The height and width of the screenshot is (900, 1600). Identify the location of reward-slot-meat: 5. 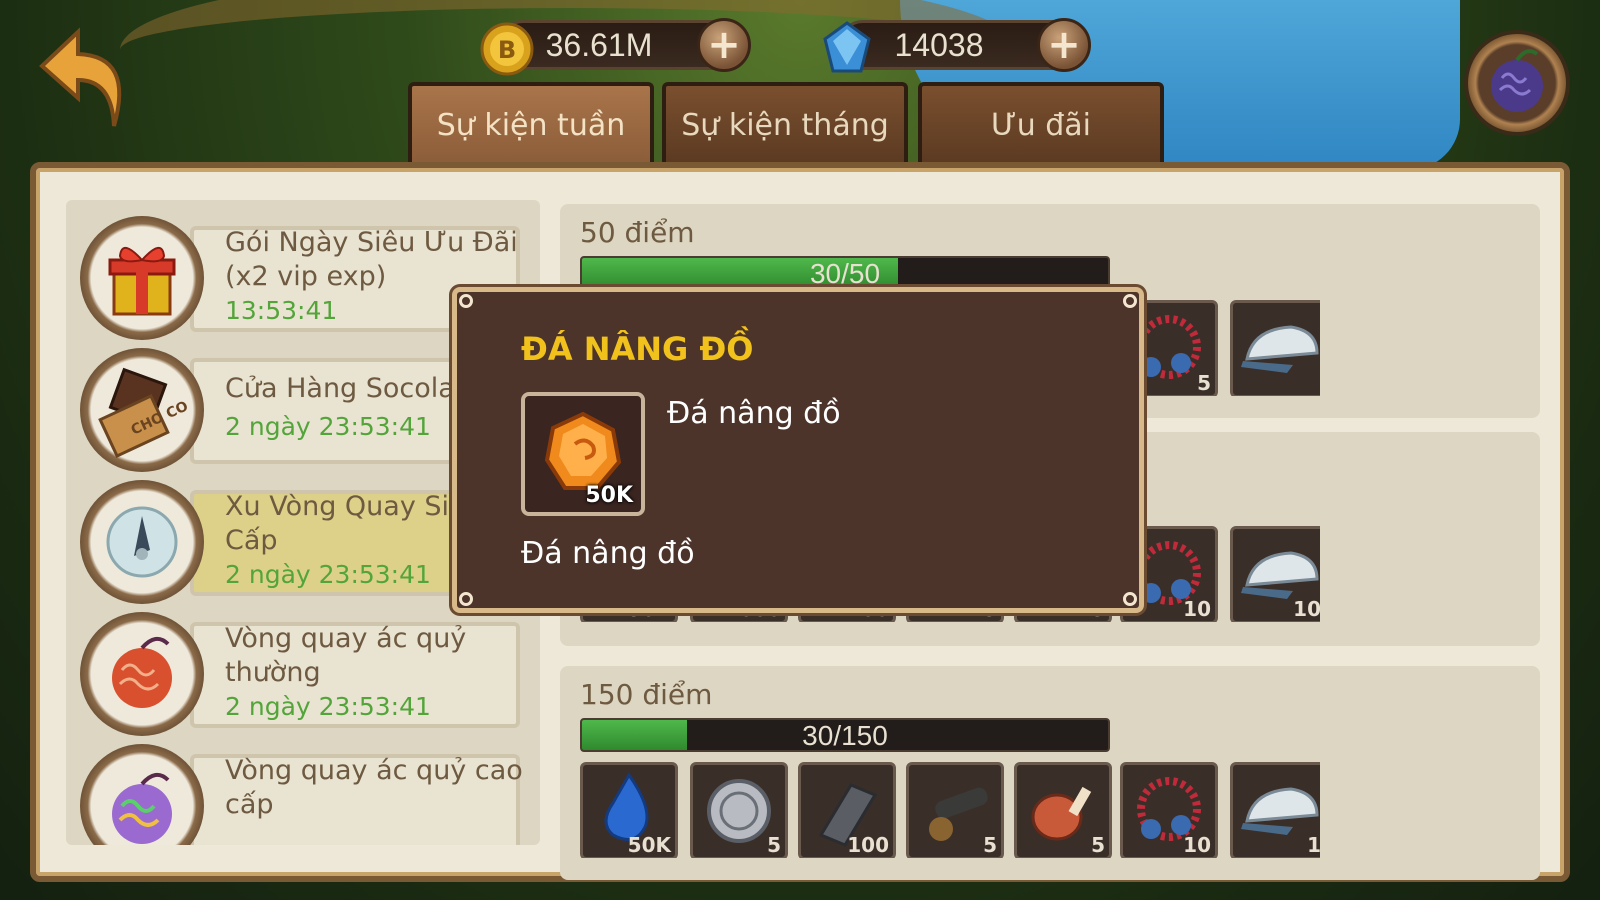
(1063, 810).